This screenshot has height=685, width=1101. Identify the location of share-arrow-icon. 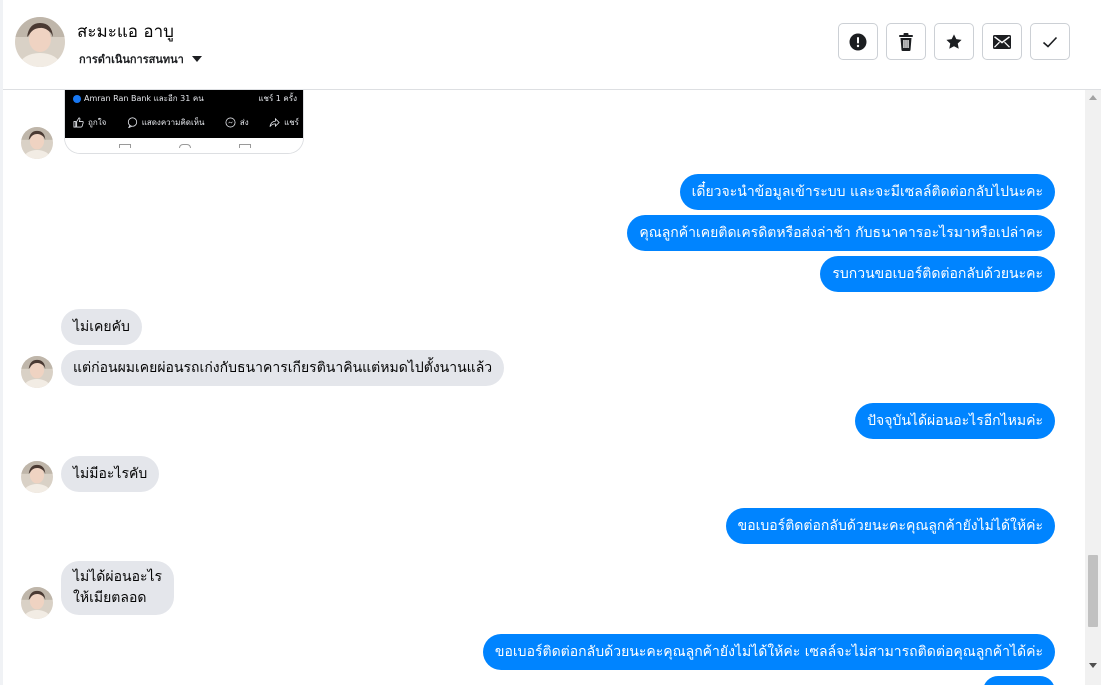
(274, 122).